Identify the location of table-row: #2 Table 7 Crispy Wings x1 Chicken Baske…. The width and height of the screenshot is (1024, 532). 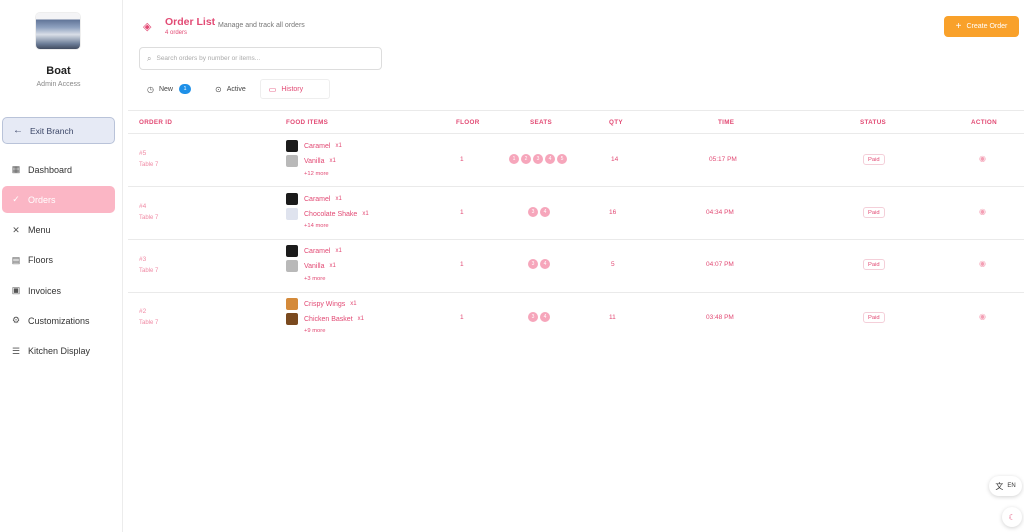
(576, 319).